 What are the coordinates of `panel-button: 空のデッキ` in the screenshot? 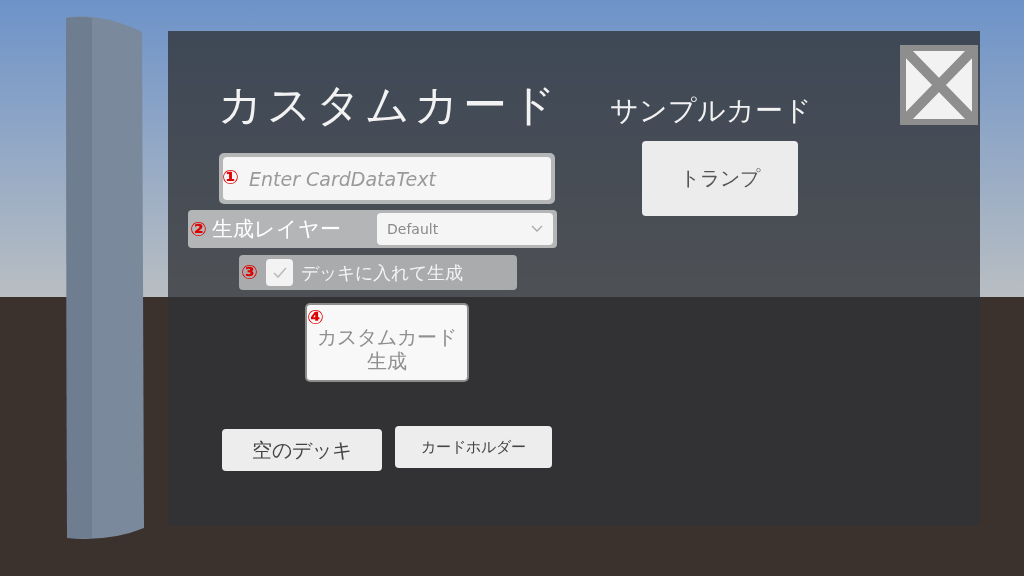 It's located at (302, 450).